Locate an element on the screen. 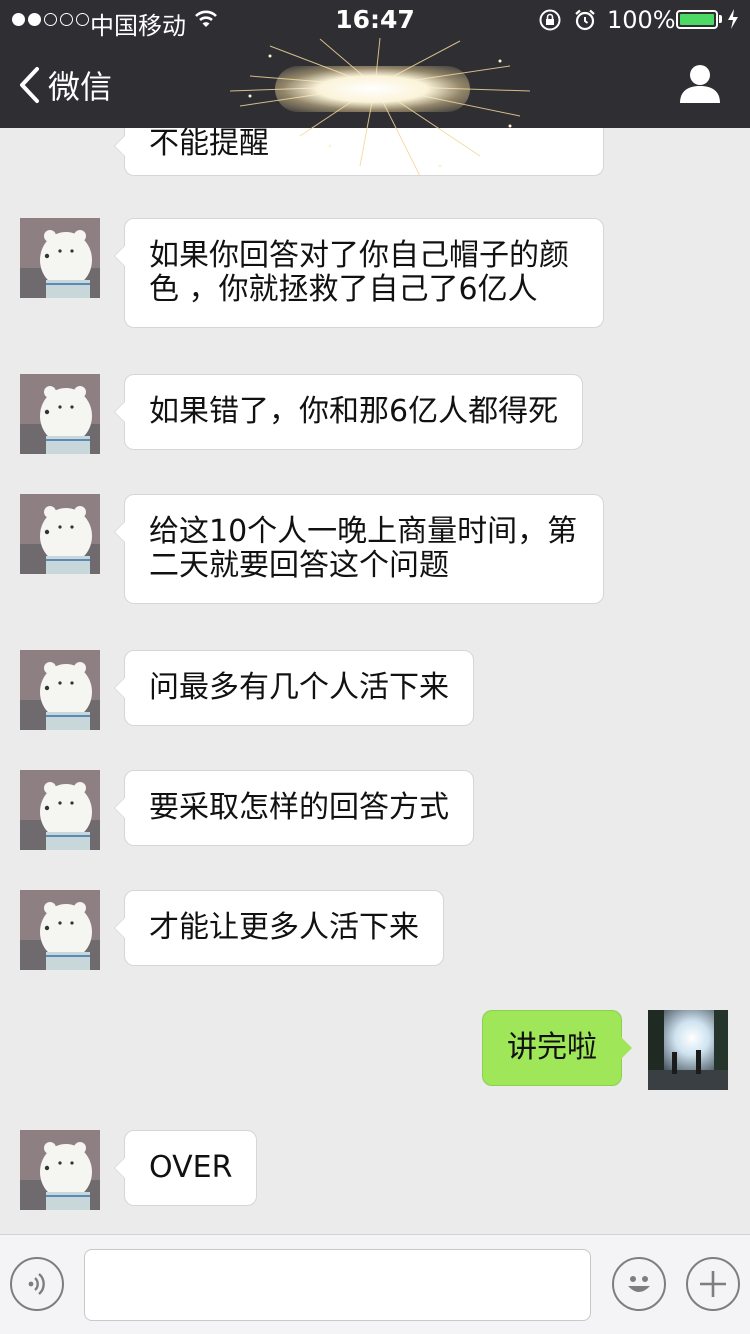  message-input is located at coordinates (337, 1285).